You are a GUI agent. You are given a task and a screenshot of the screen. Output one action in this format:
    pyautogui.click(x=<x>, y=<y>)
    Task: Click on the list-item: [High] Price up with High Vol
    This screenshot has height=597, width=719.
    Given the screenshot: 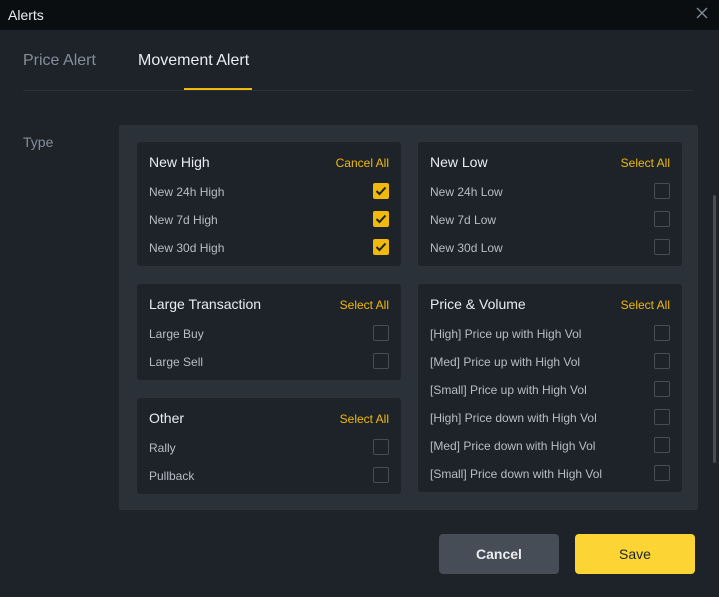 What is the action you would take?
    pyautogui.click(x=550, y=334)
    